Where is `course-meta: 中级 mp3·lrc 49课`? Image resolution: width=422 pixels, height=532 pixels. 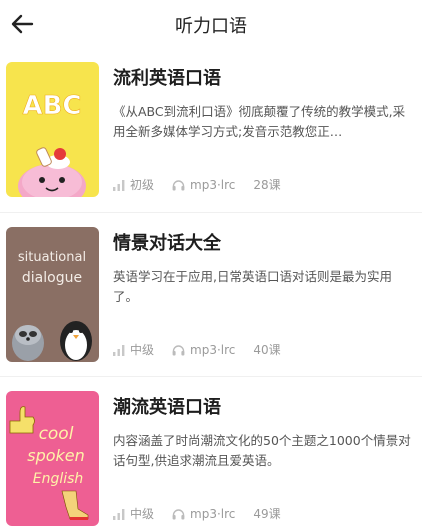 course-meta: 中级 mp3·lrc 49课 is located at coordinates (206, 513).